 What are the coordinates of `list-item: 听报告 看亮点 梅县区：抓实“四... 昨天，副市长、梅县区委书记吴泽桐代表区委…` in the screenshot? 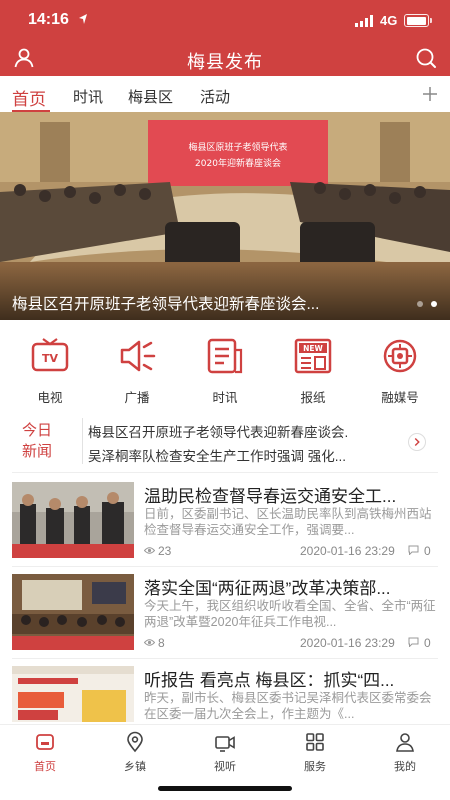 It's located at (225, 694).